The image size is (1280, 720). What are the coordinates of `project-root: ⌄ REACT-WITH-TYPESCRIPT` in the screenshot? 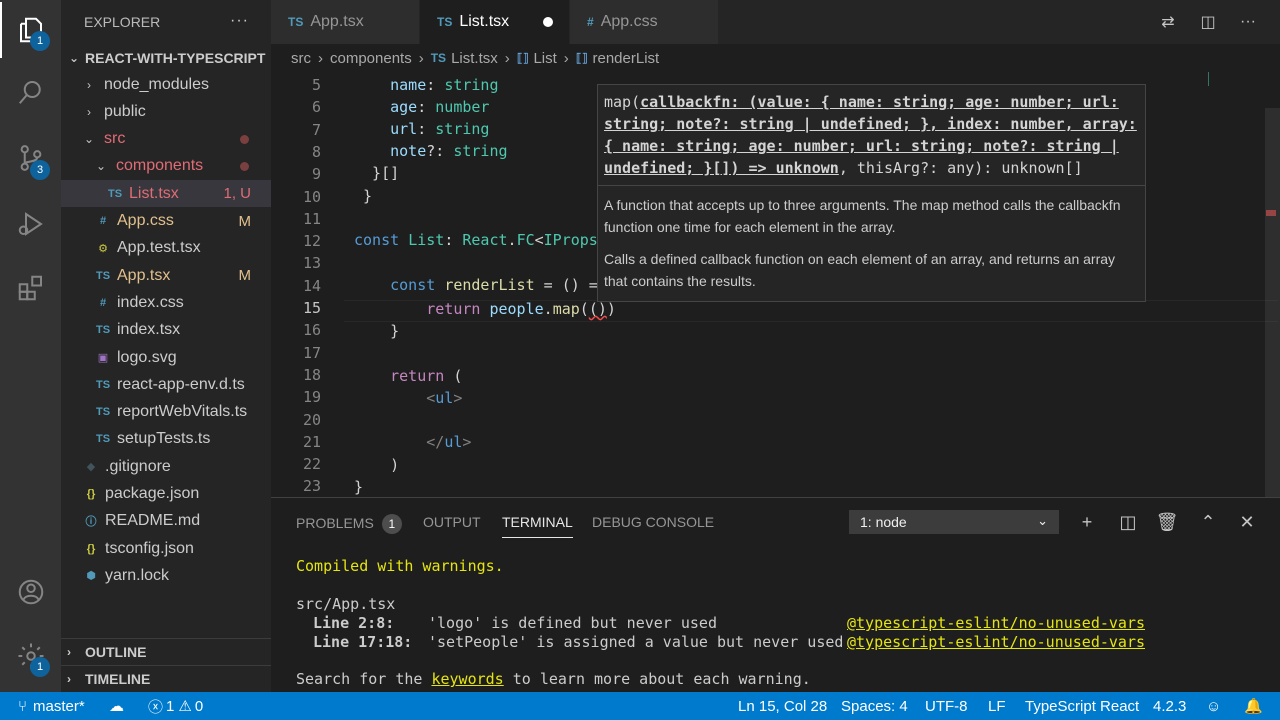 It's located at (166, 57).